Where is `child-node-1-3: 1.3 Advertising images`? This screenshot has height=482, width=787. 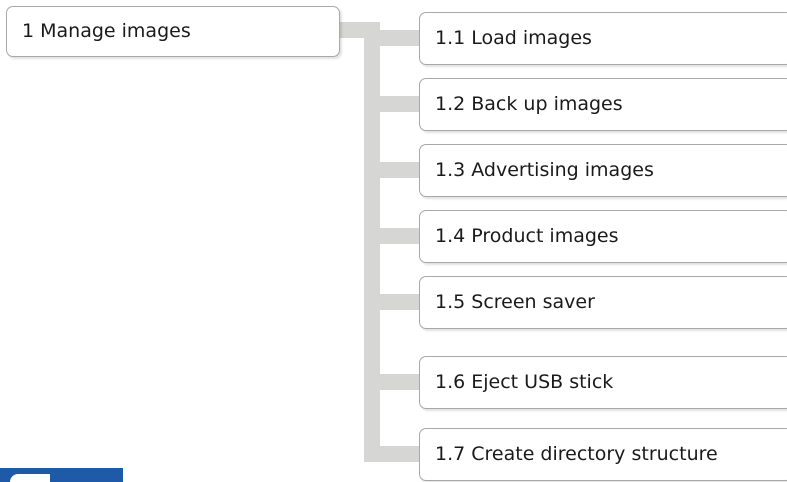
child-node-1-3: 1.3 Advertising images is located at coordinates (603, 170).